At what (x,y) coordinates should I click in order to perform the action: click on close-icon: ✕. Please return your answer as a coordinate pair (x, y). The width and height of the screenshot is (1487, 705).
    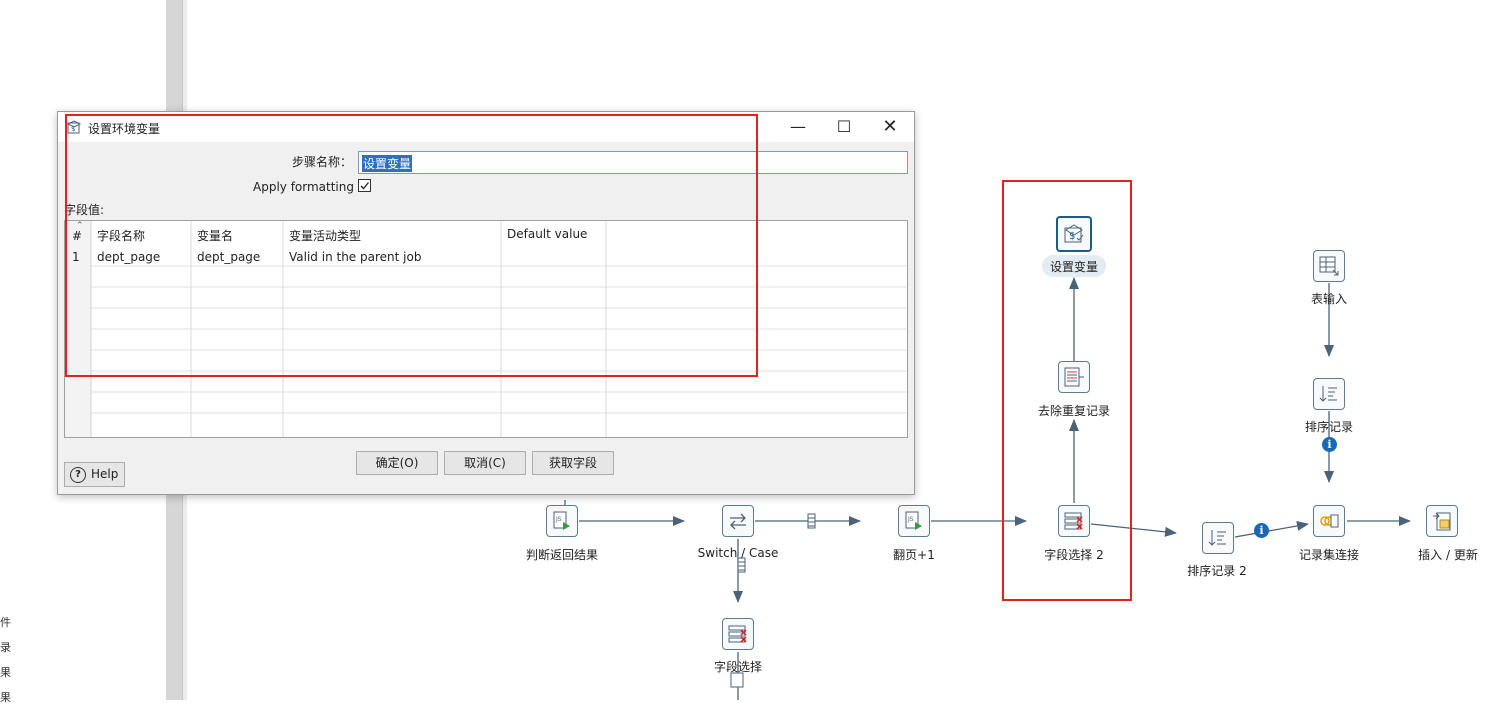
    Looking at the image, I should click on (890, 127).